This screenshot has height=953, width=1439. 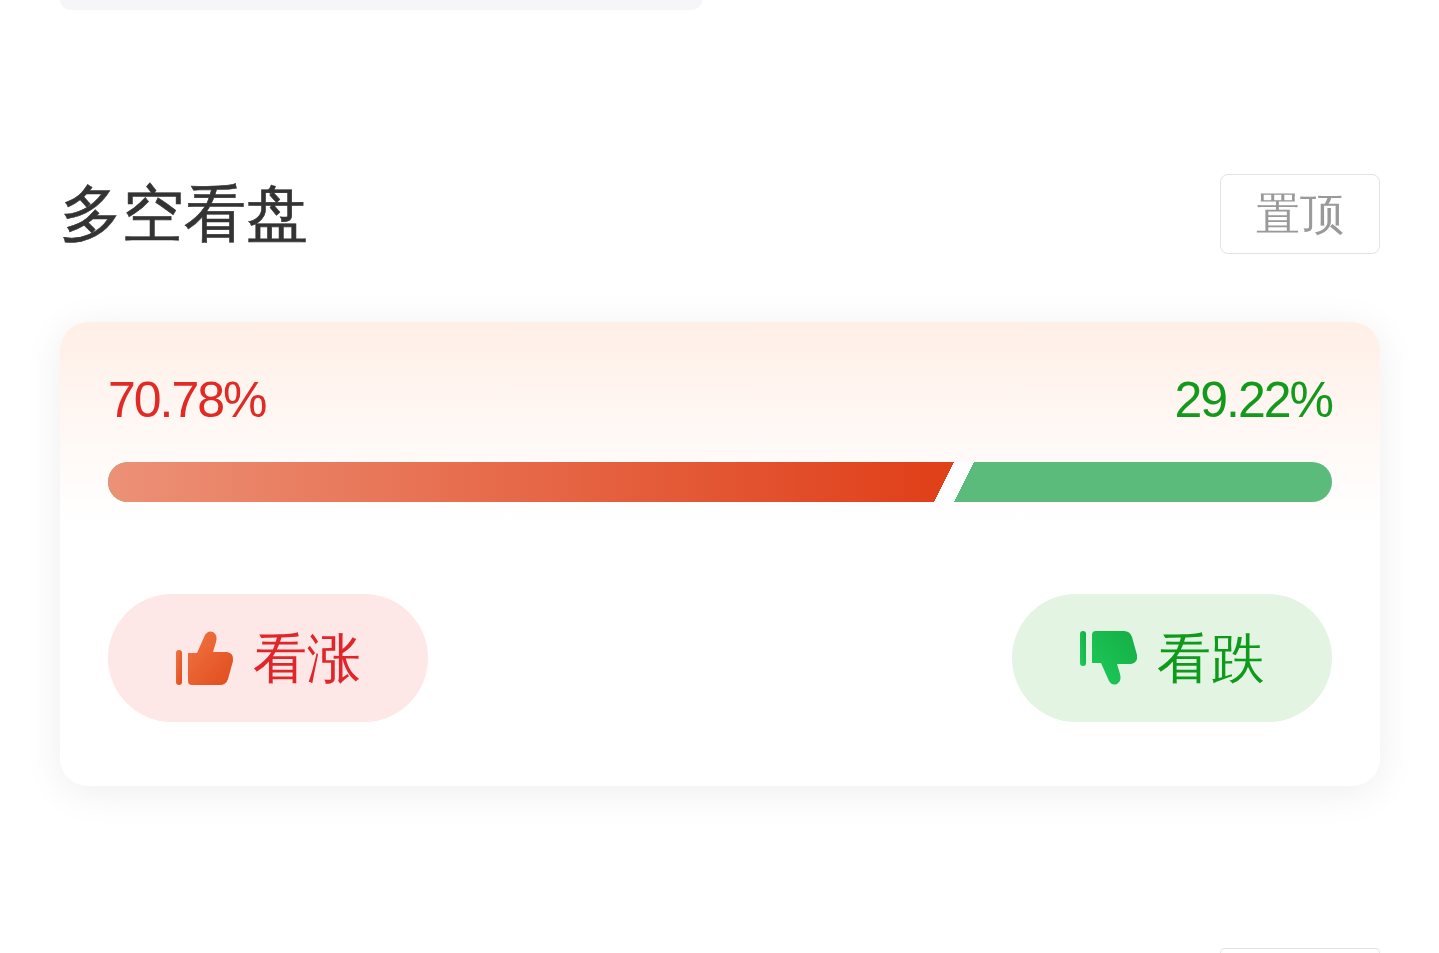 What do you see at coordinates (187, 400) in the screenshot?
I see `bullish-percent: 70.78%` at bounding box center [187, 400].